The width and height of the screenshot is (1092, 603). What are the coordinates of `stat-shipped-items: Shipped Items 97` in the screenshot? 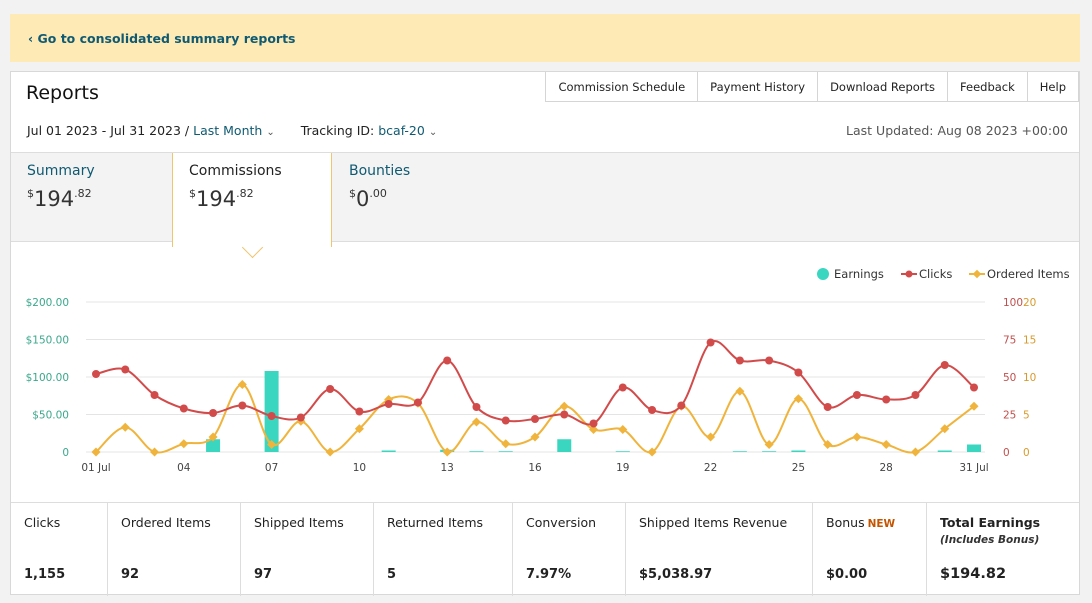 It's located at (307, 549).